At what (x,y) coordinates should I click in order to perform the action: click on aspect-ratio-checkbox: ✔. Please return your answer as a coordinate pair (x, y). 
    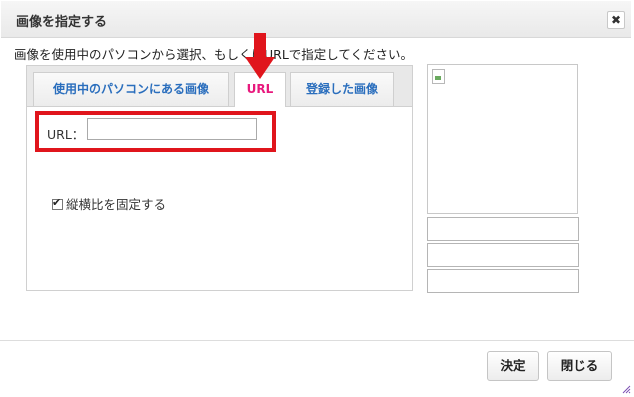
    Looking at the image, I should click on (57, 203).